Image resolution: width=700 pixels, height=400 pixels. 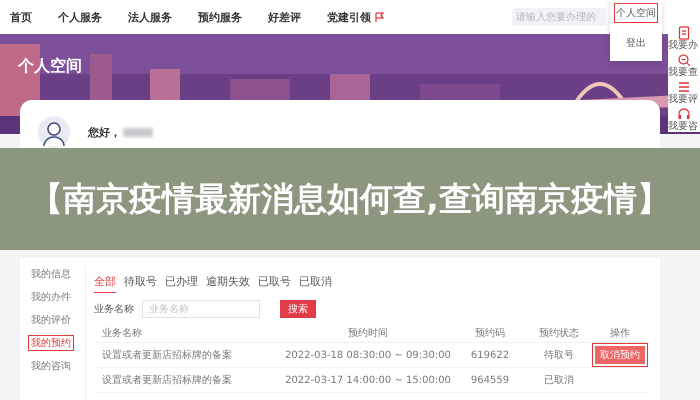 What do you see at coordinates (181, 283) in the screenshot?
I see `tab: 已办理` at bounding box center [181, 283].